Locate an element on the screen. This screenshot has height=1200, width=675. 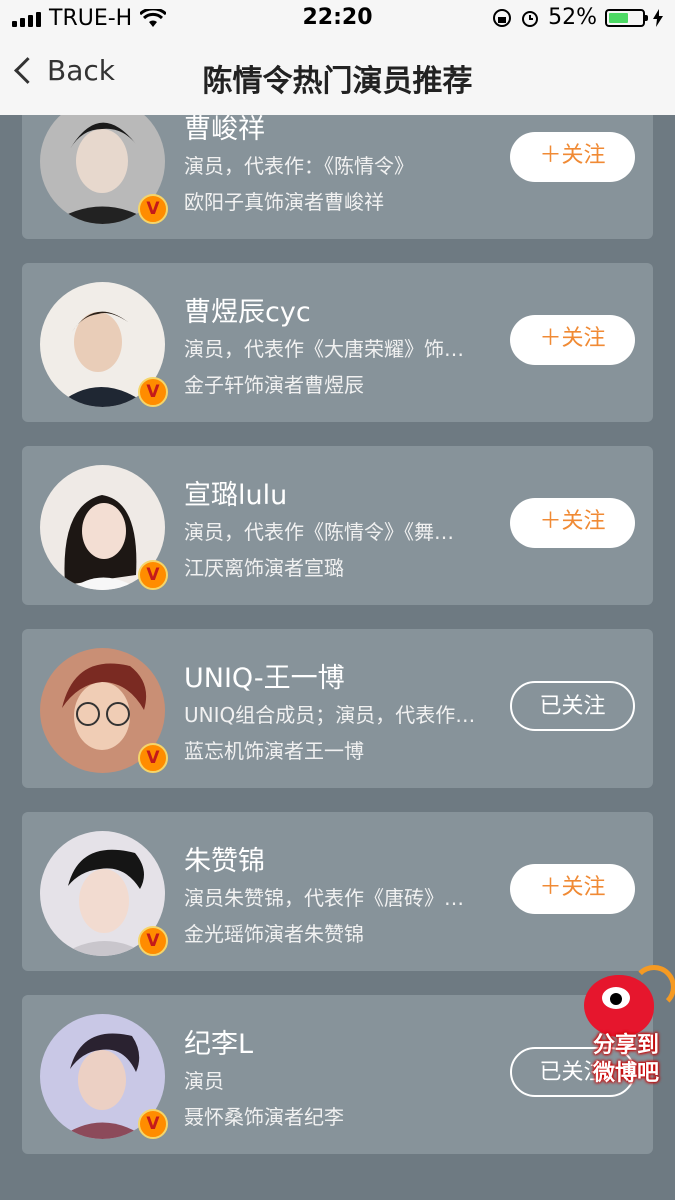
actor-name: 纪李L is located at coordinates (218, 1041).